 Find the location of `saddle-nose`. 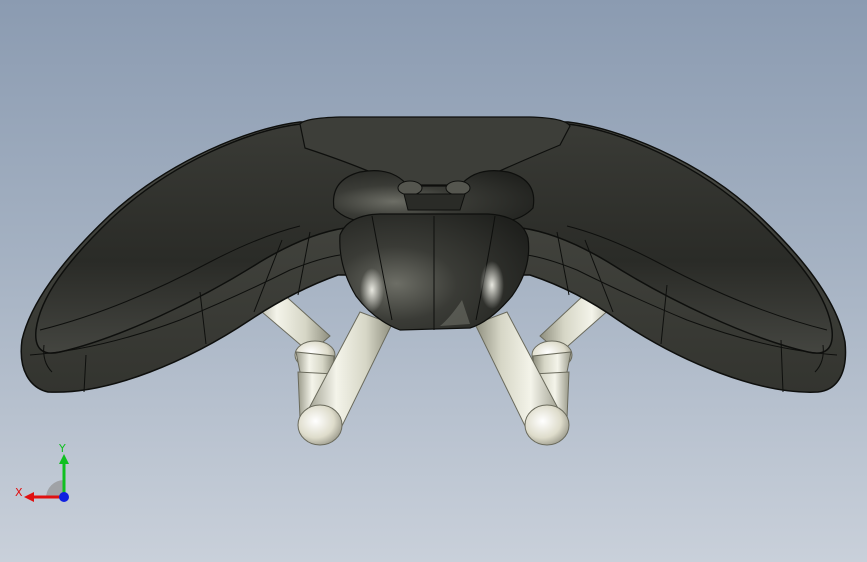

saddle-nose is located at coordinates (433, 250).